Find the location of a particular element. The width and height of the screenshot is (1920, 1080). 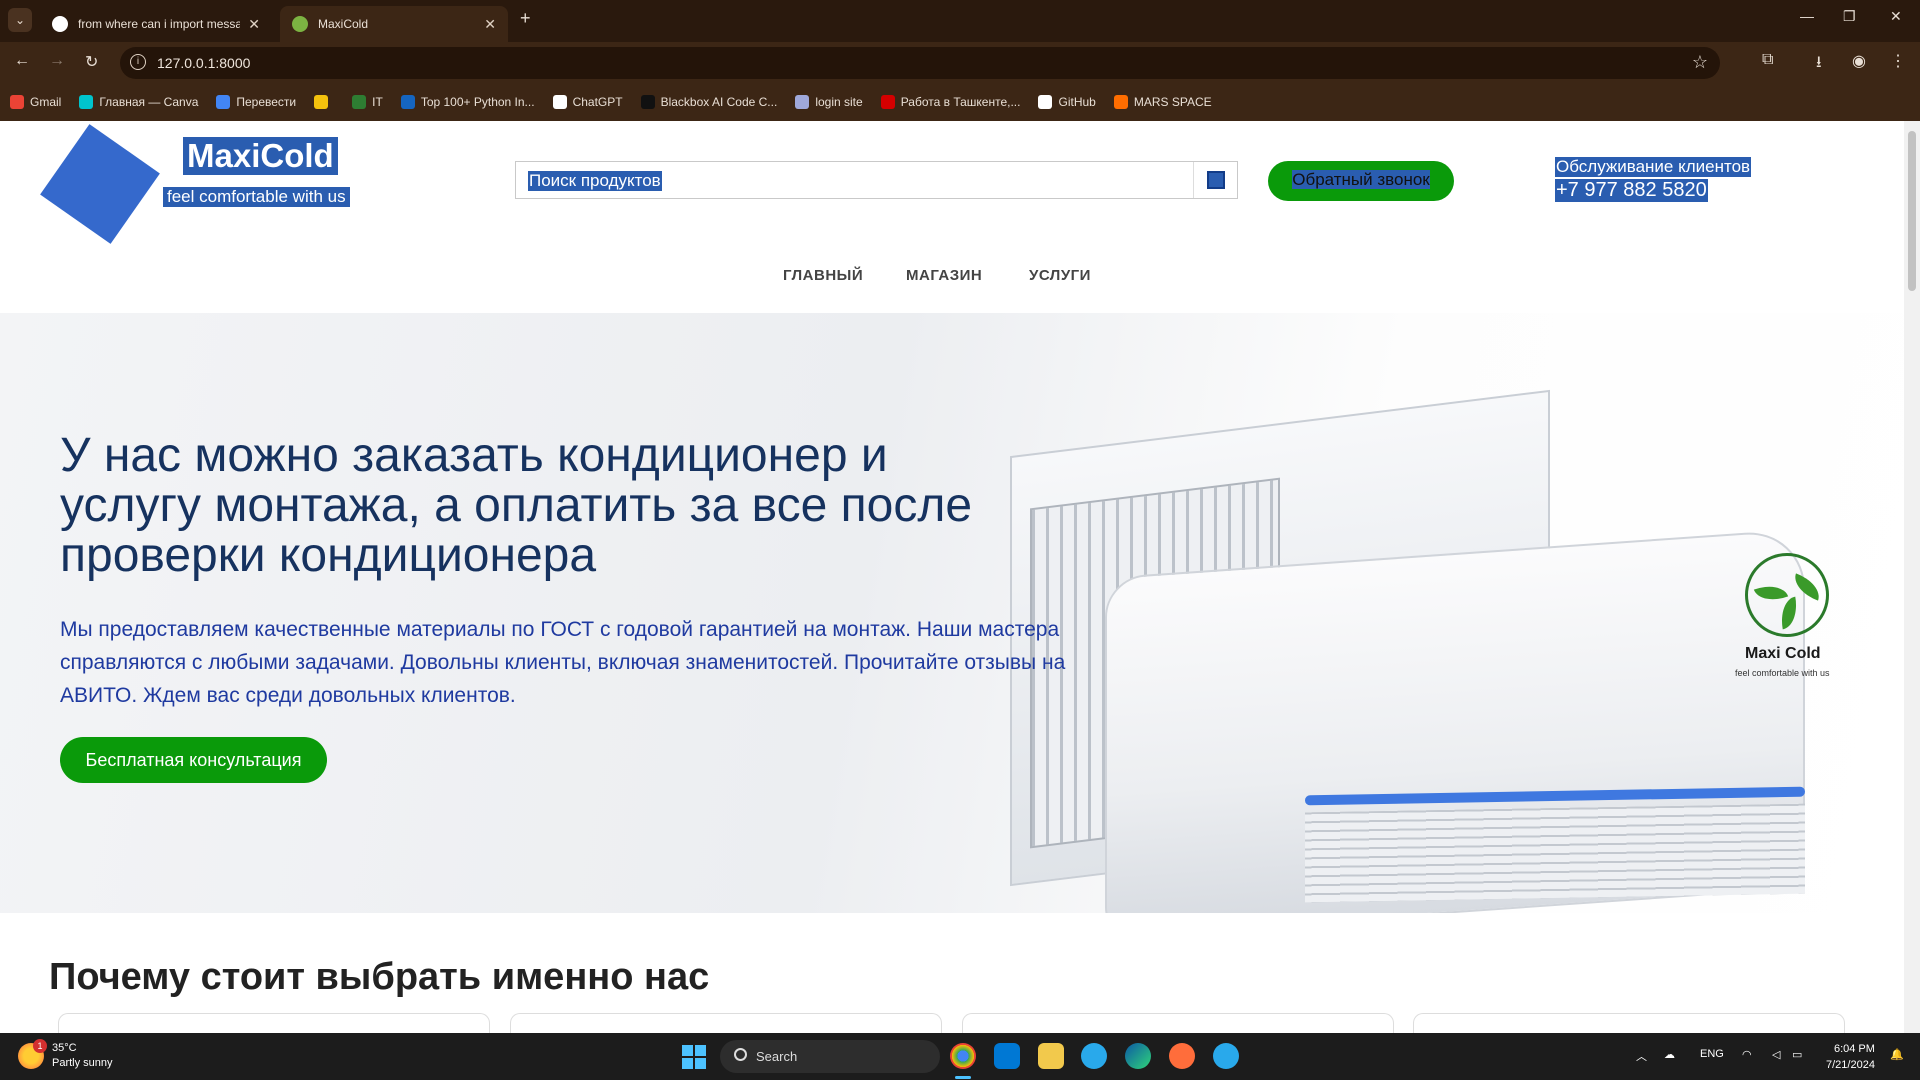

back-icon: ← is located at coordinates (22, 61).